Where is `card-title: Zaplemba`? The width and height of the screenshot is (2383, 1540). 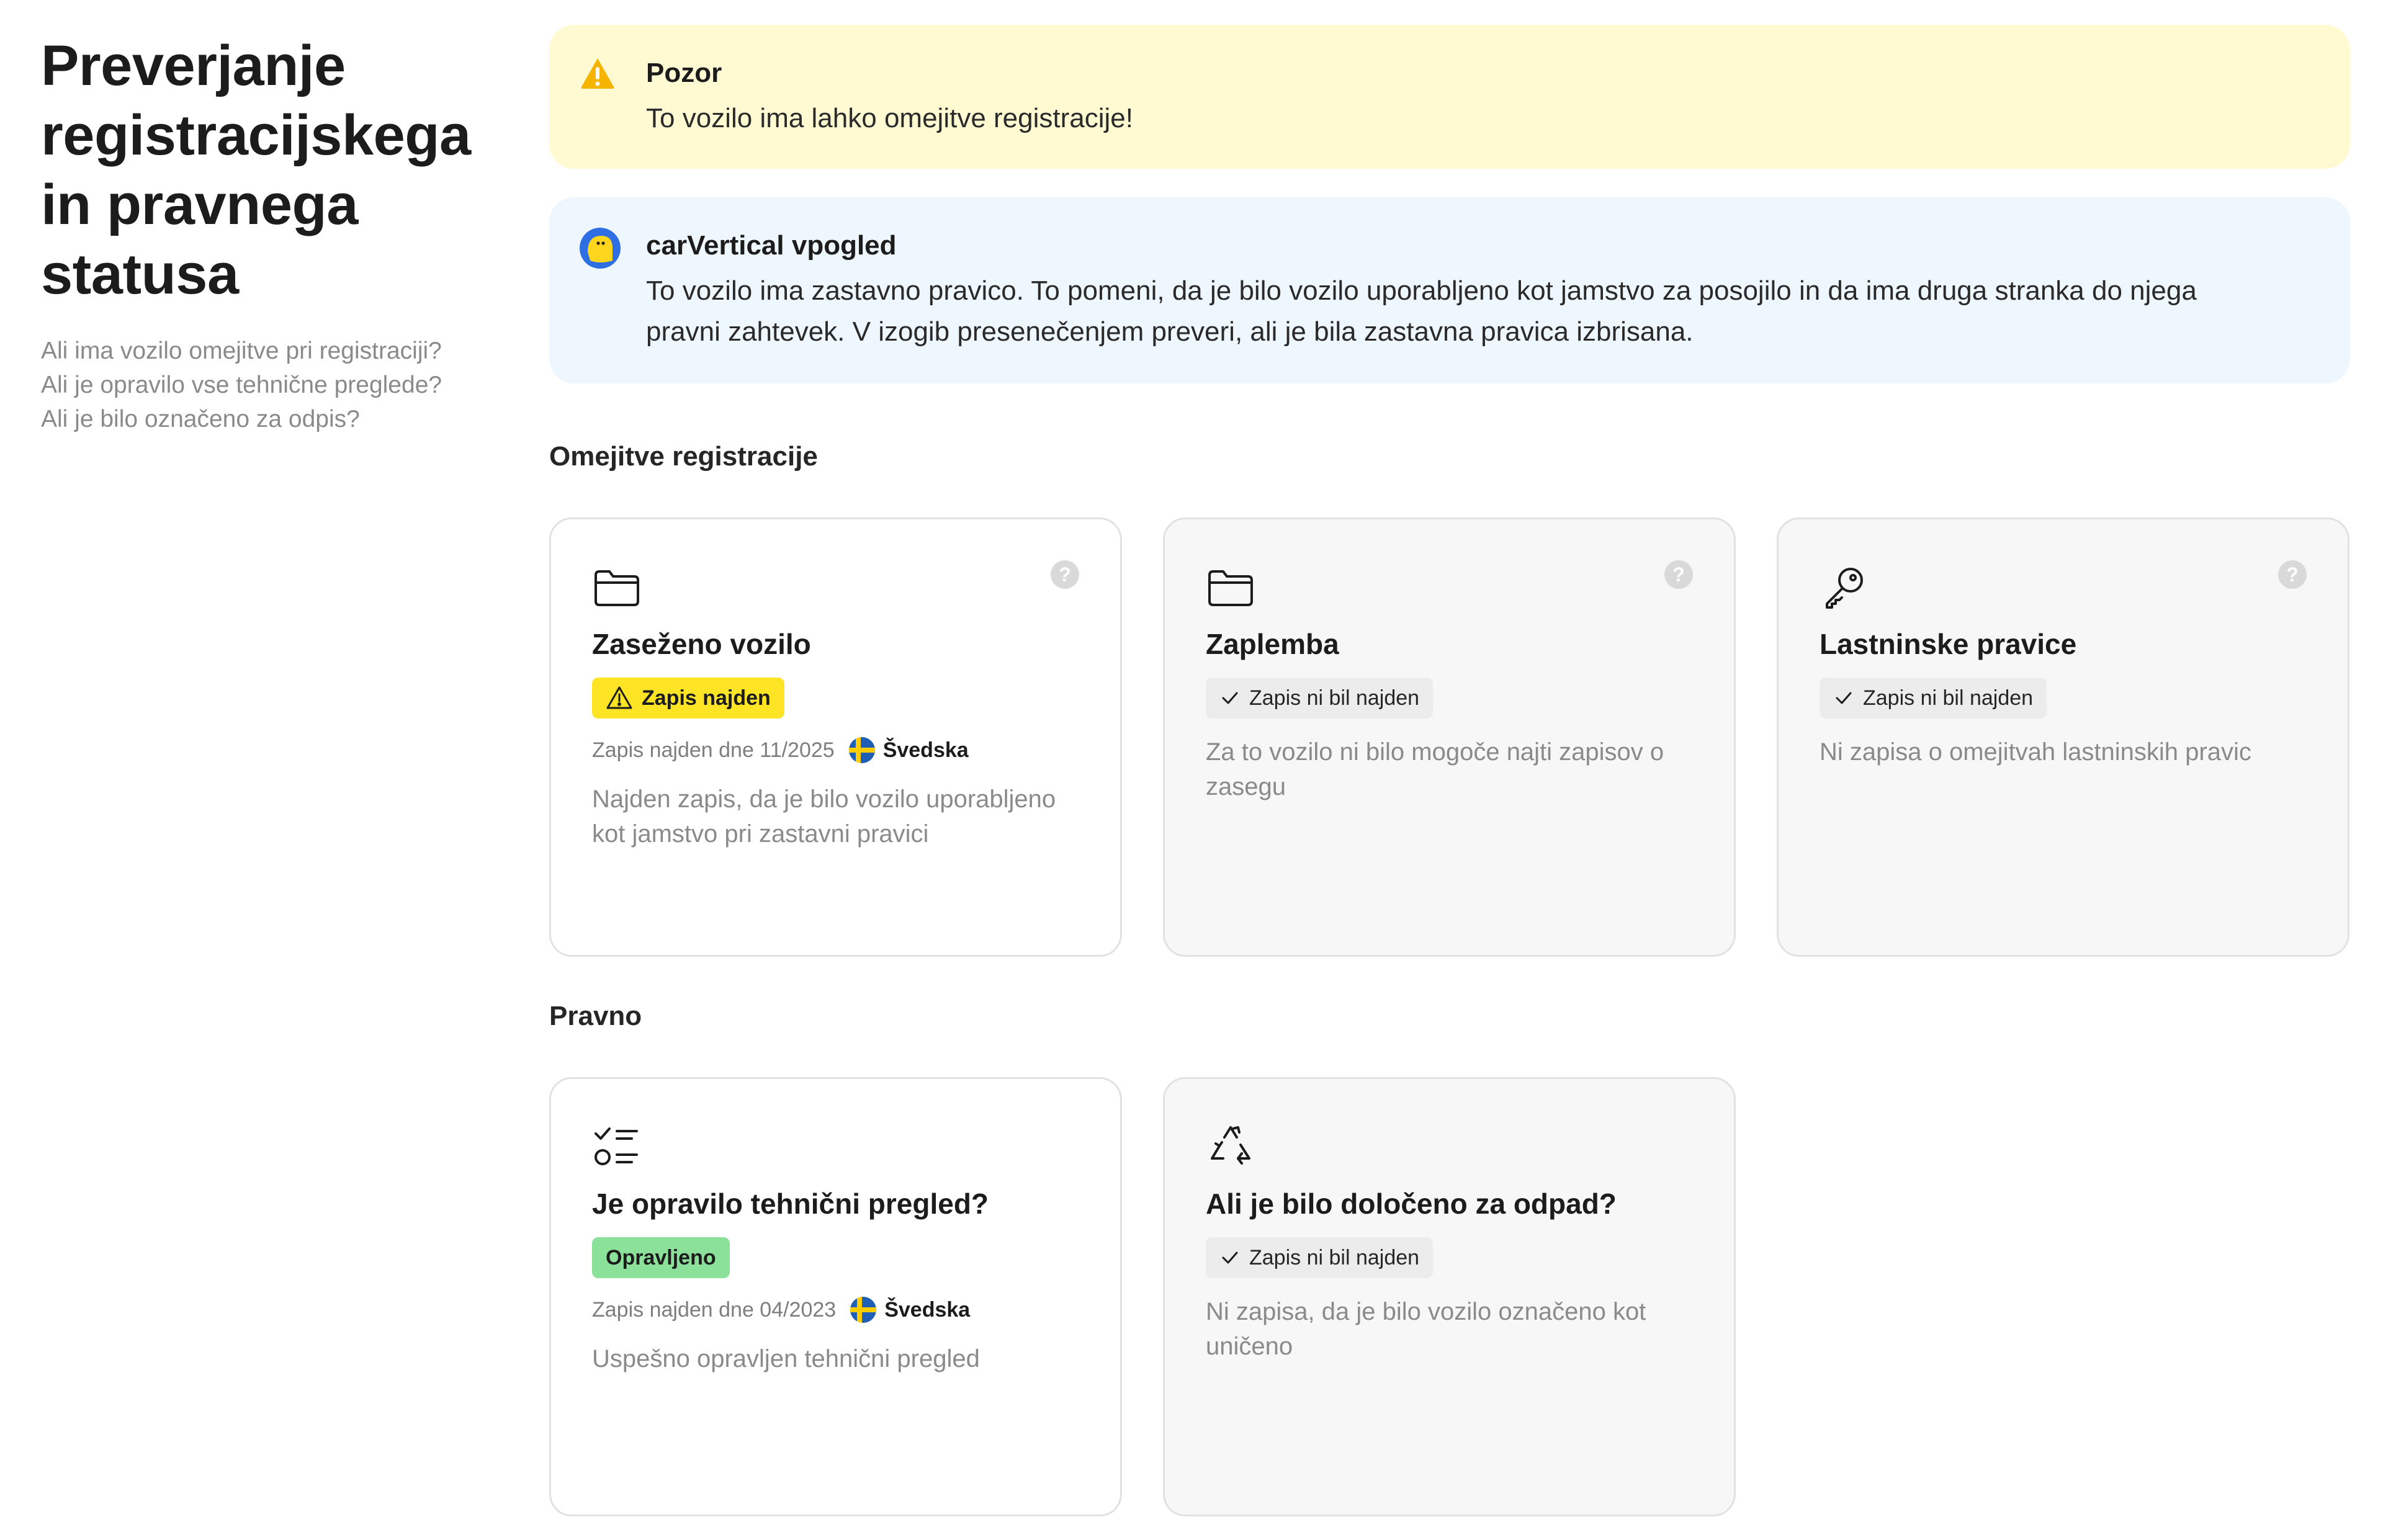 card-title: Zaplemba is located at coordinates (1272, 644).